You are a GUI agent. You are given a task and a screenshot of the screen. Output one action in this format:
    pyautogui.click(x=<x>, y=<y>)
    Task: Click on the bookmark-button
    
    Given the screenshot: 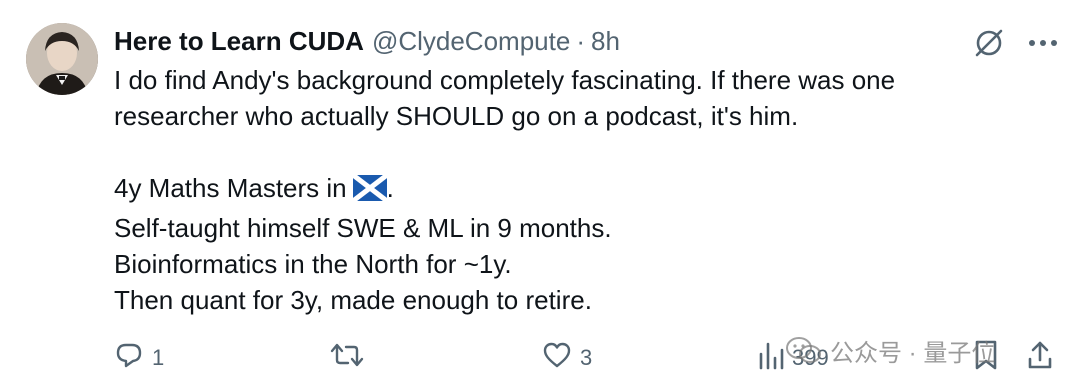 What is the action you would take?
    pyautogui.click(x=986, y=358)
    